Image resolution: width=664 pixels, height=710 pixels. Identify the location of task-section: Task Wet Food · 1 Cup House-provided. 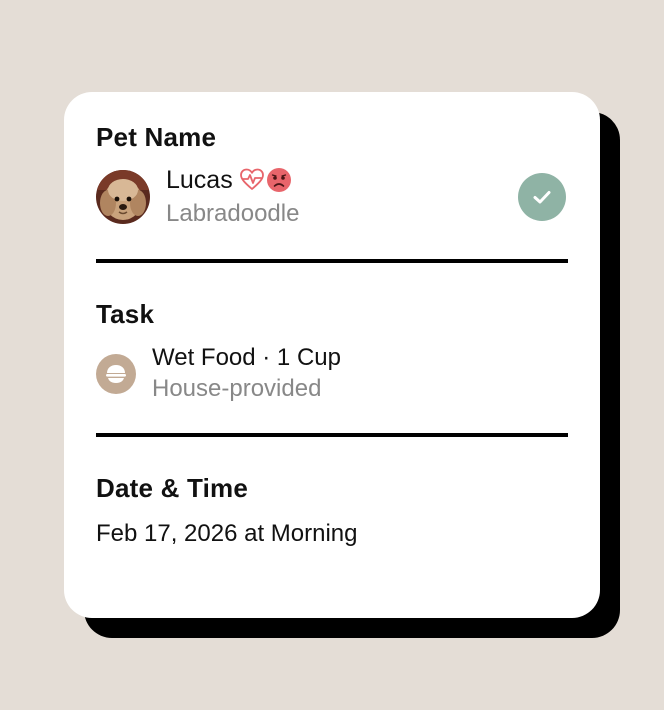
(332, 351).